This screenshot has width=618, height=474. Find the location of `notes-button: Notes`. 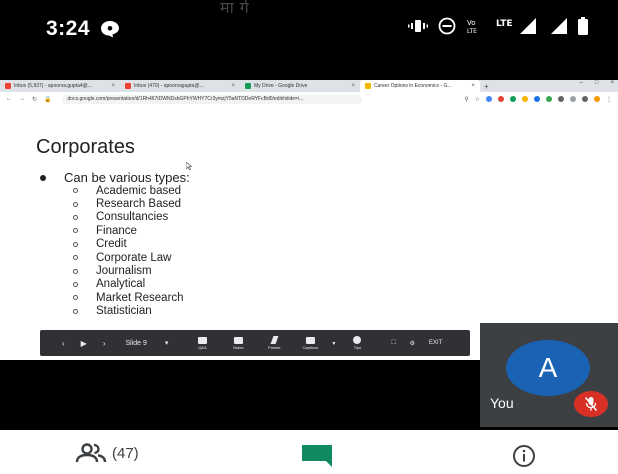

notes-button: Notes is located at coordinates (238, 343).